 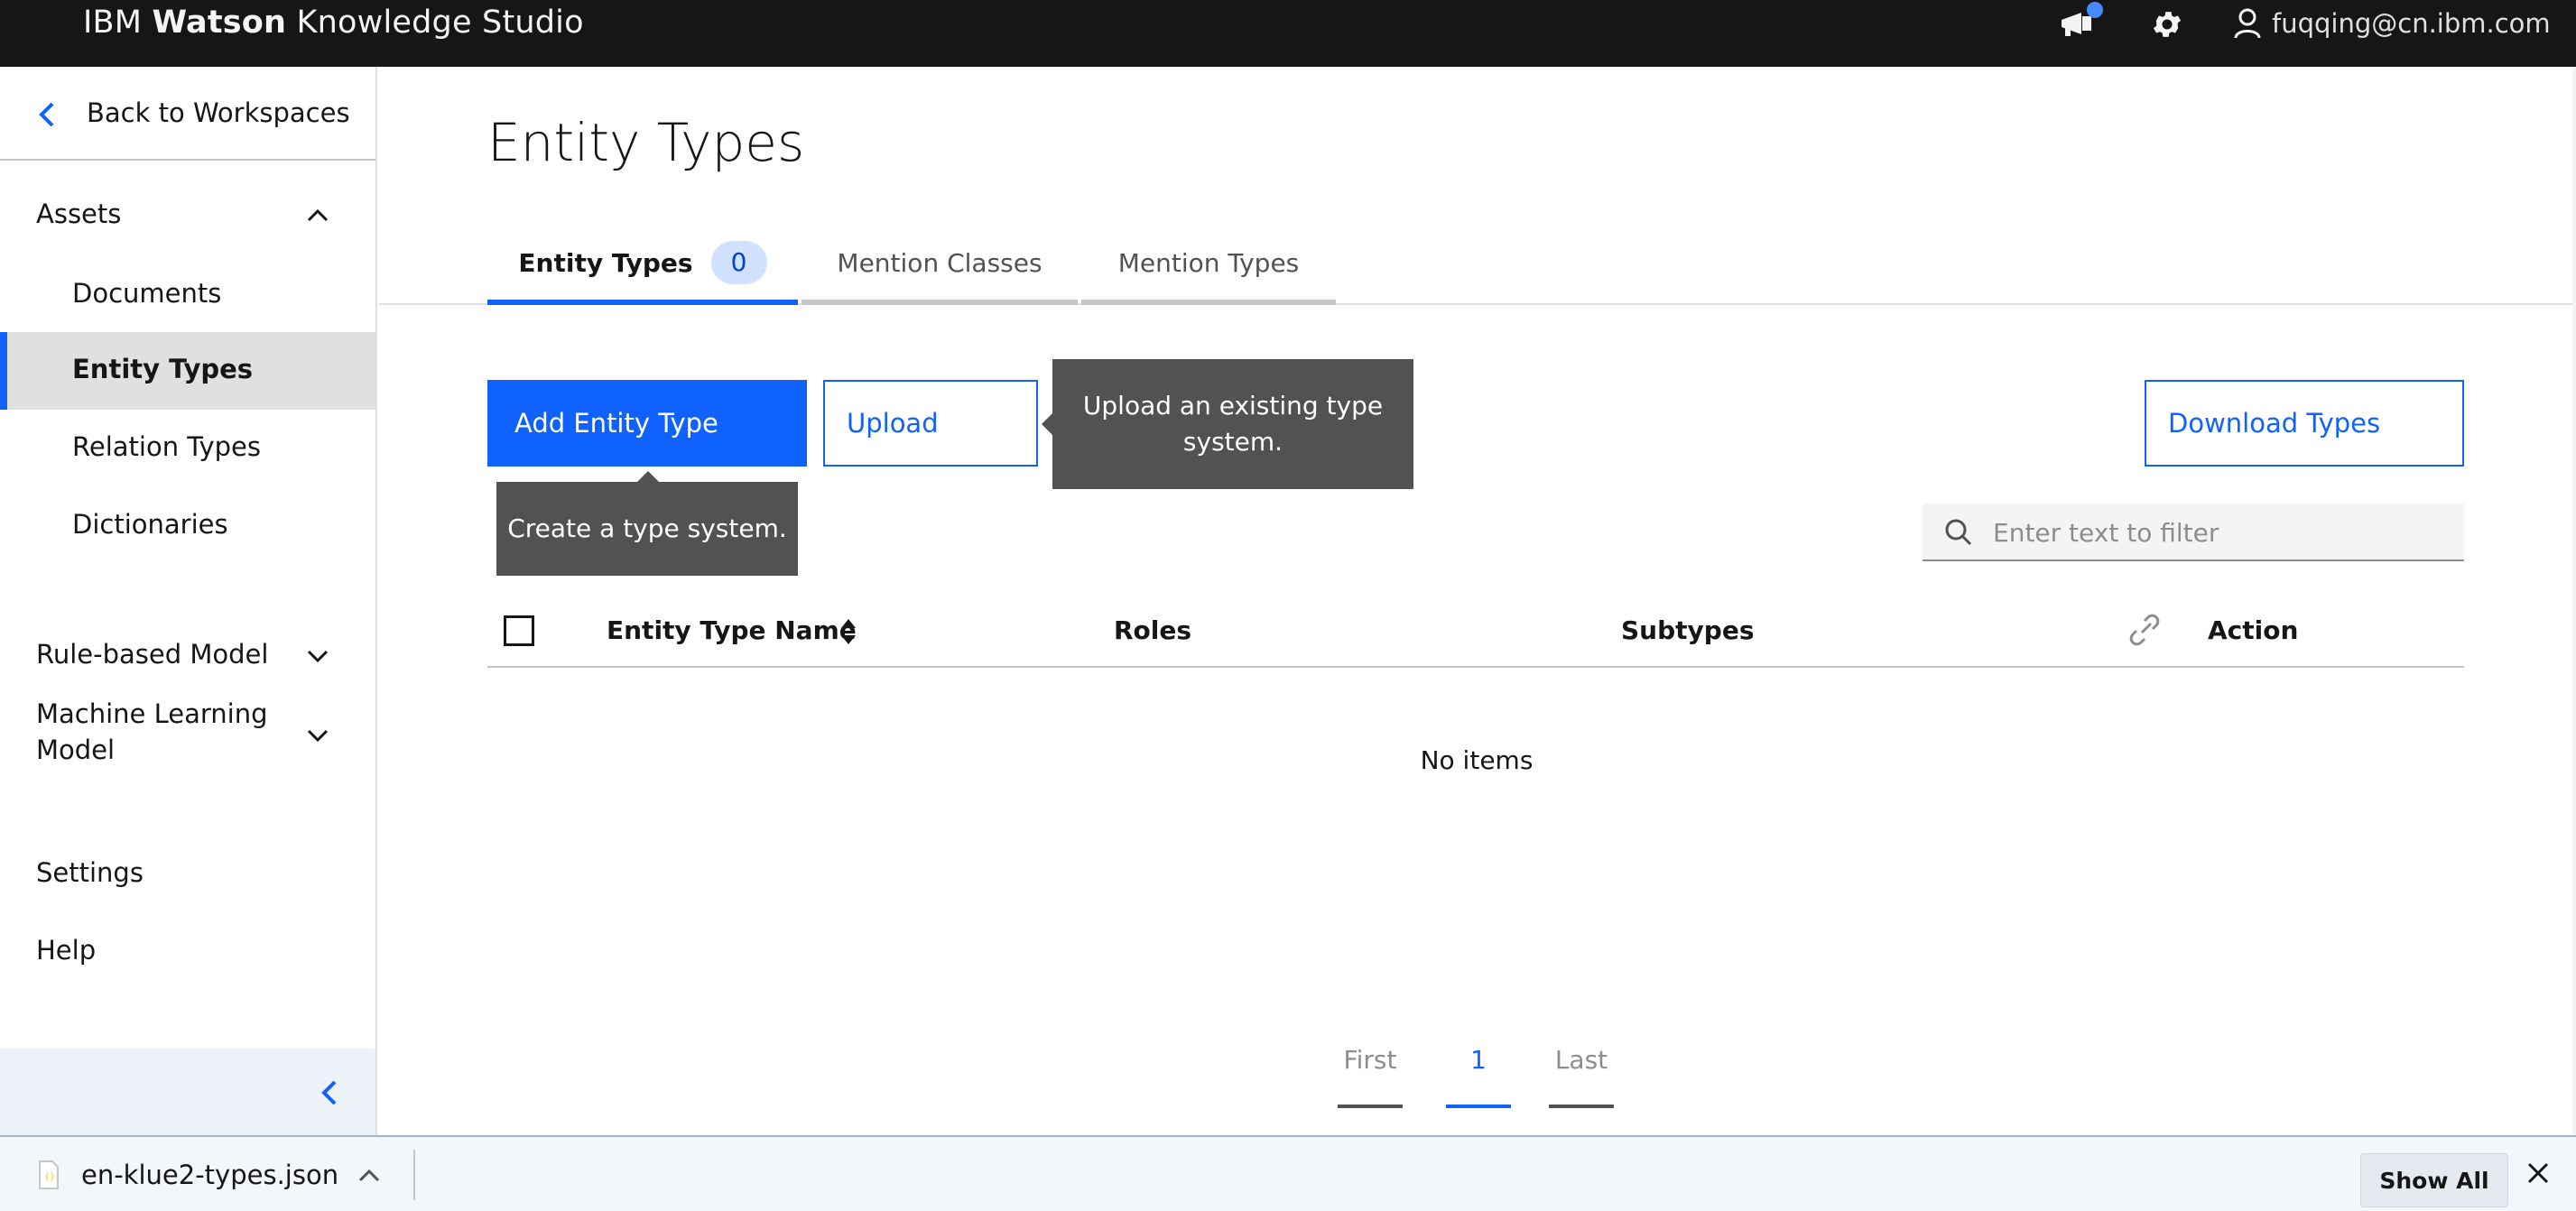 What do you see at coordinates (113, 23) in the screenshot?
I see `brand-prefix: IBM` at bounding box center [113, 23].